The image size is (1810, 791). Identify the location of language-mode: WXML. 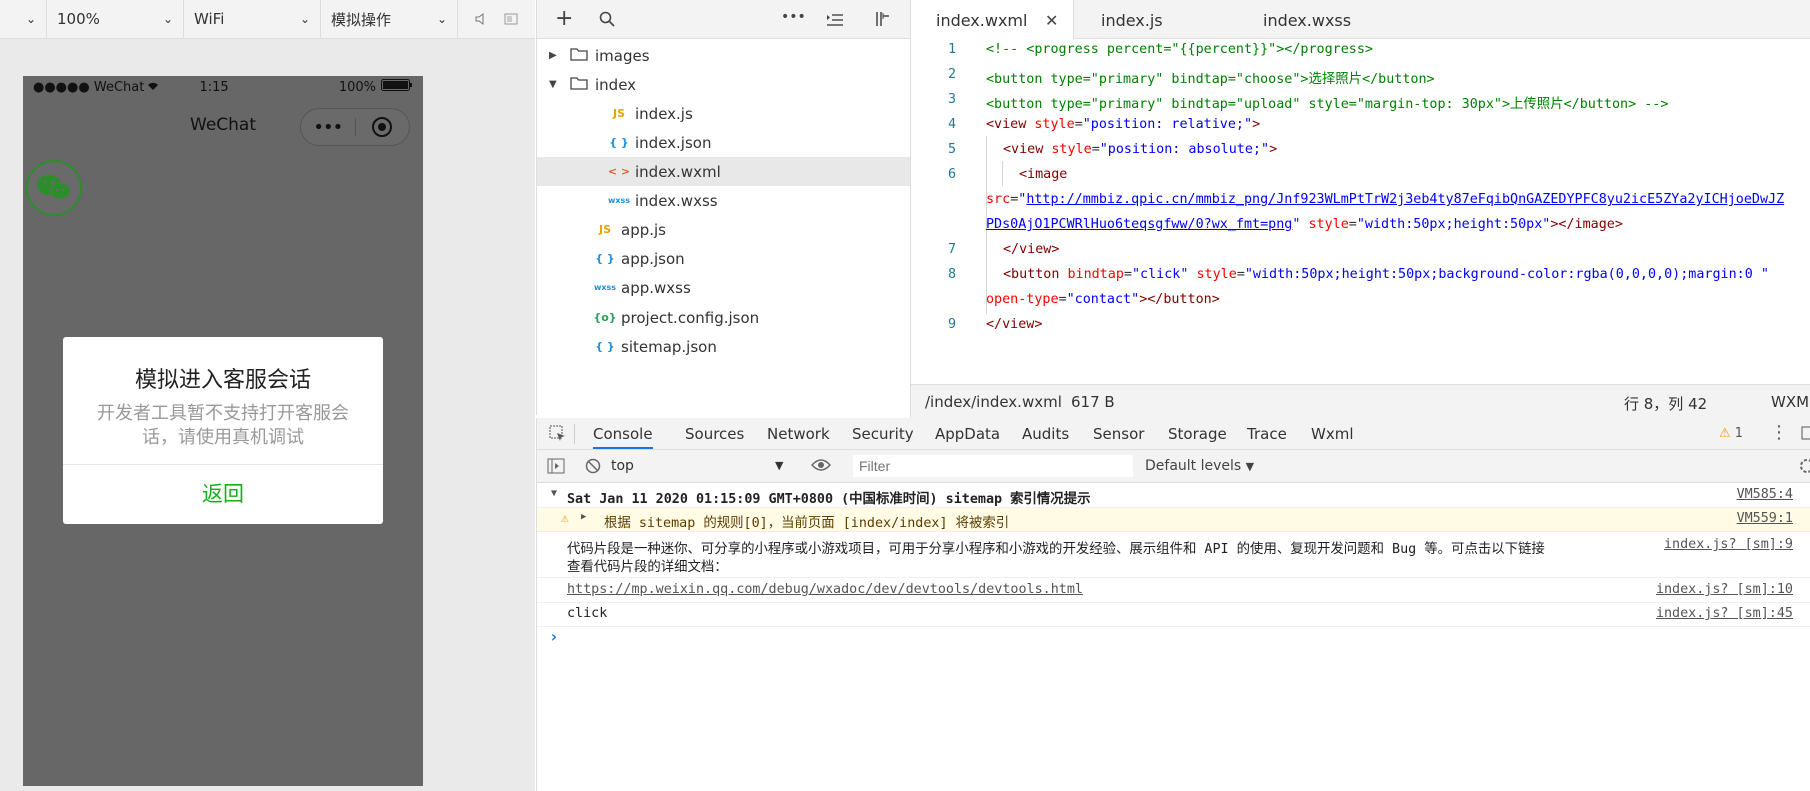
(1790, 402).